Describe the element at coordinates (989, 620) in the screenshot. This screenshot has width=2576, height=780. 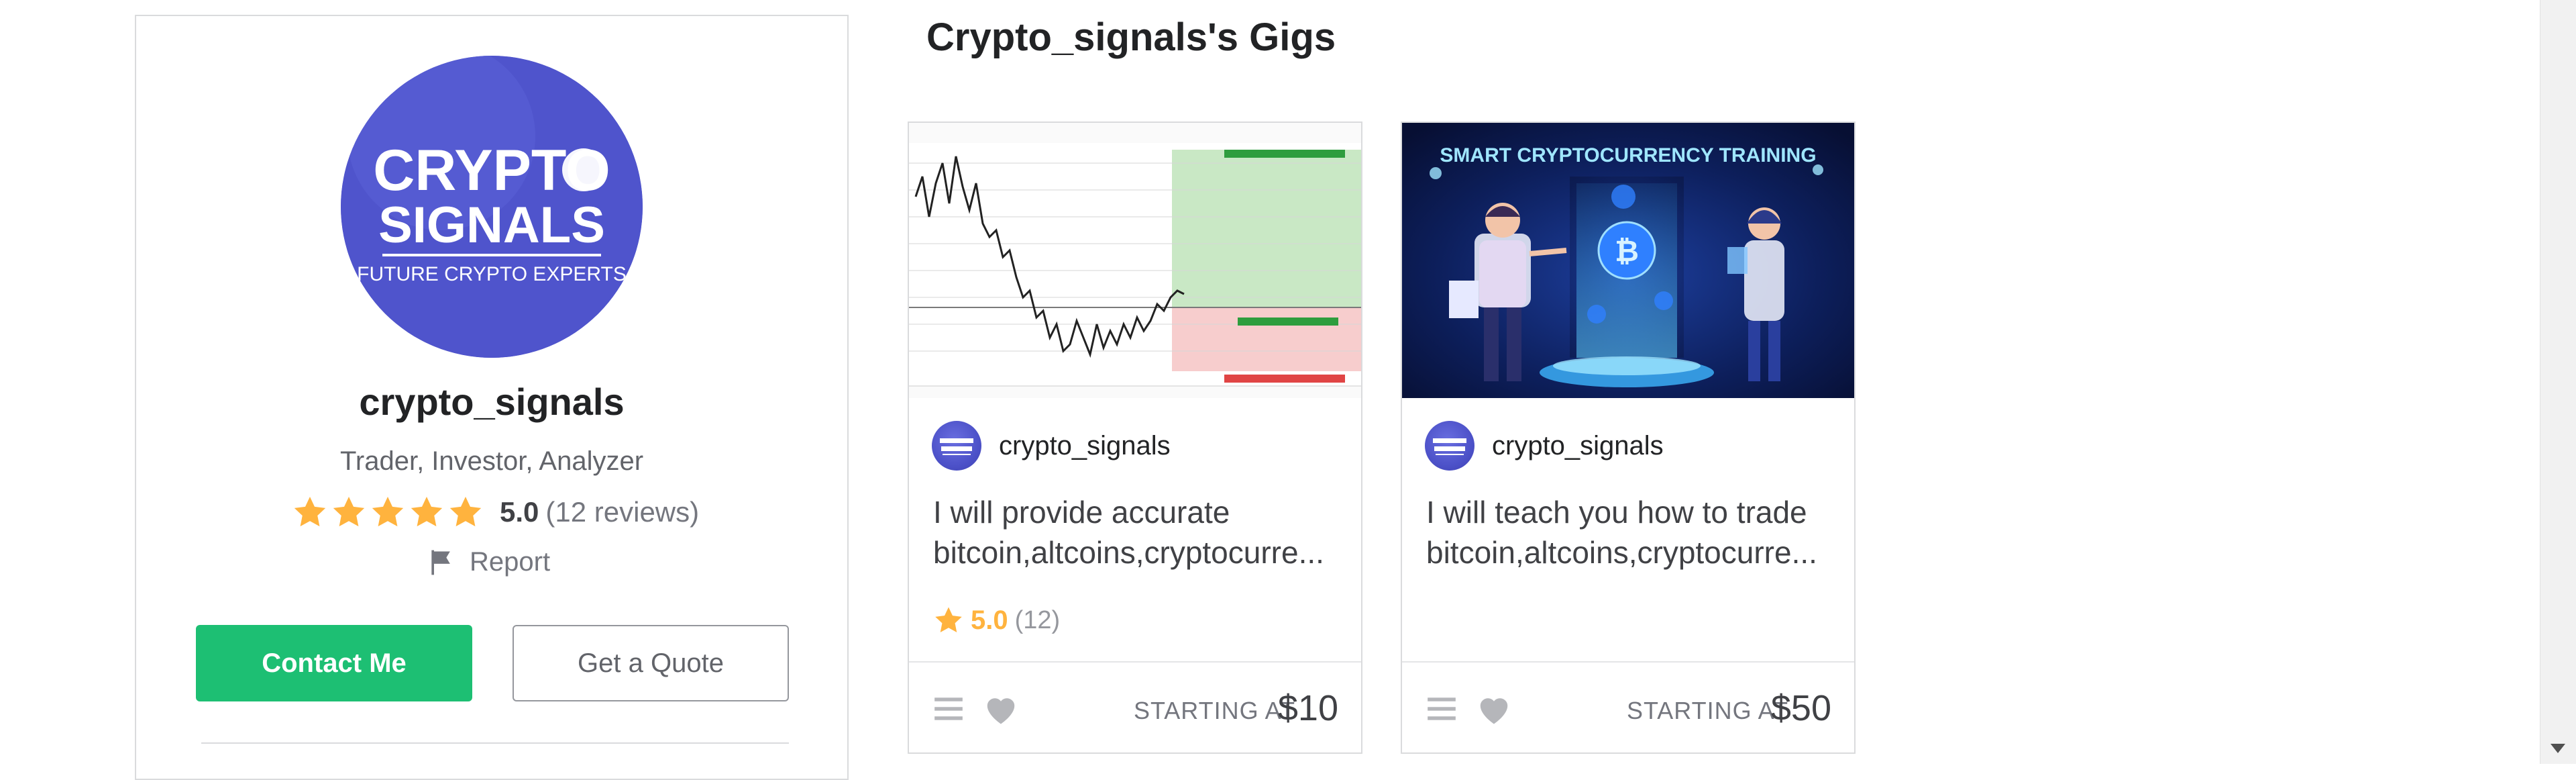
I see `gig-rating-score: 5.0` at that location.